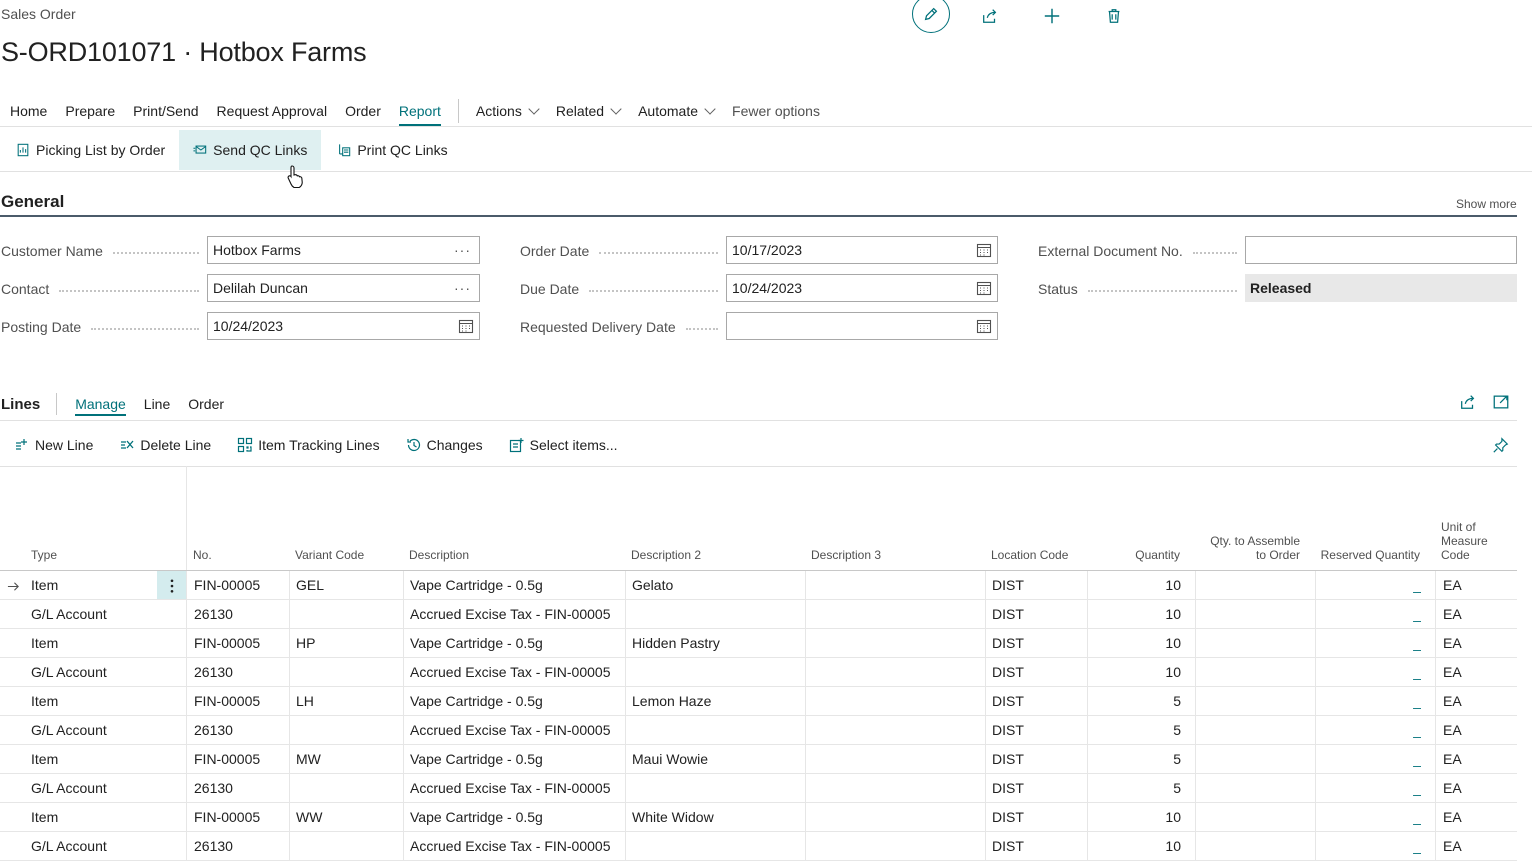 The image size is (1532, 861). I want to click on delete-icon, so click(1114, 16).